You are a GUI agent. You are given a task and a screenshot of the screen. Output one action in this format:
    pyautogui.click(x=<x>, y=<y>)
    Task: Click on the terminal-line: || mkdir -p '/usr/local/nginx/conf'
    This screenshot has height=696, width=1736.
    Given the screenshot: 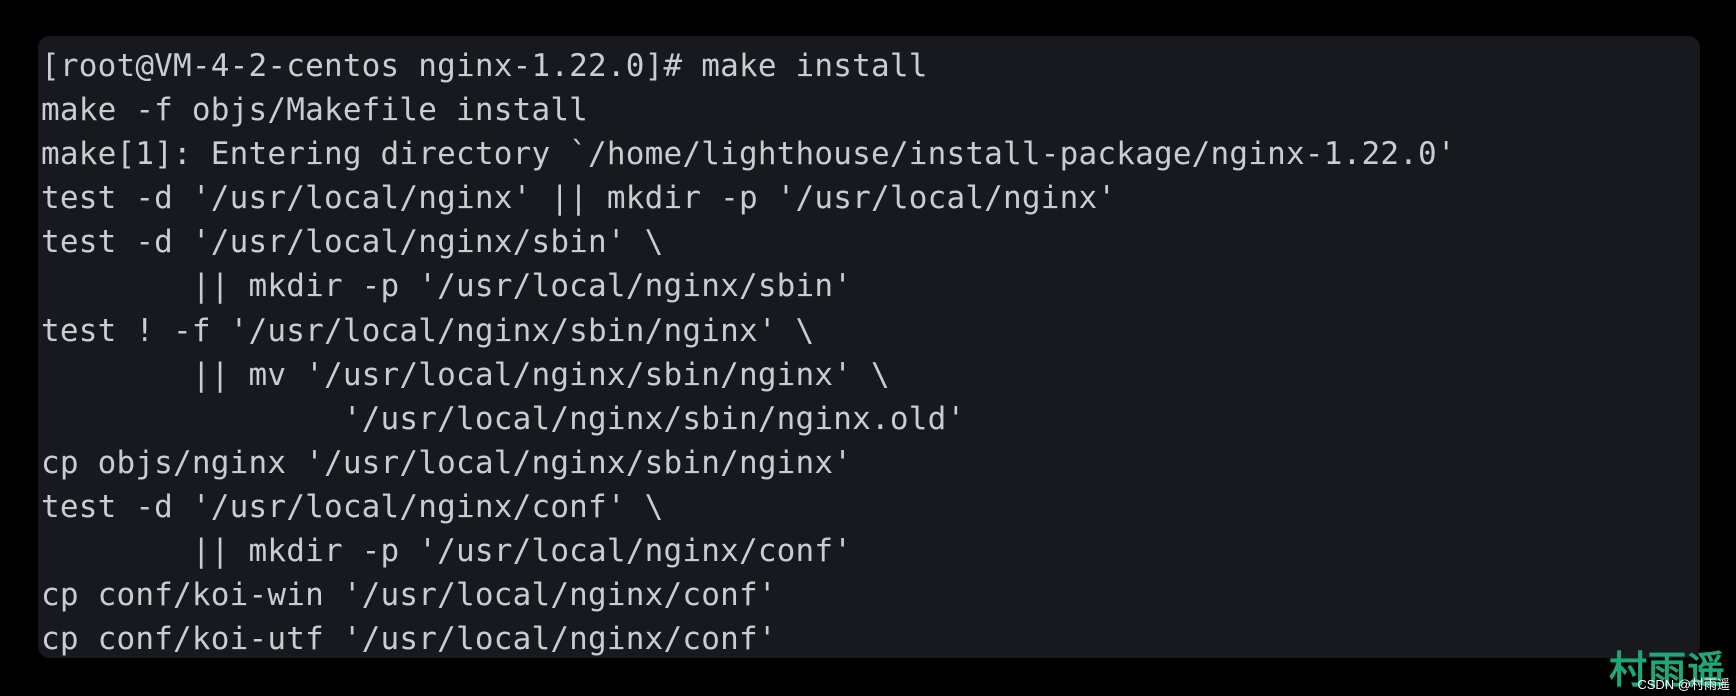 What is the action you would take?
    pyautogui.click(x=447, y=551)
    